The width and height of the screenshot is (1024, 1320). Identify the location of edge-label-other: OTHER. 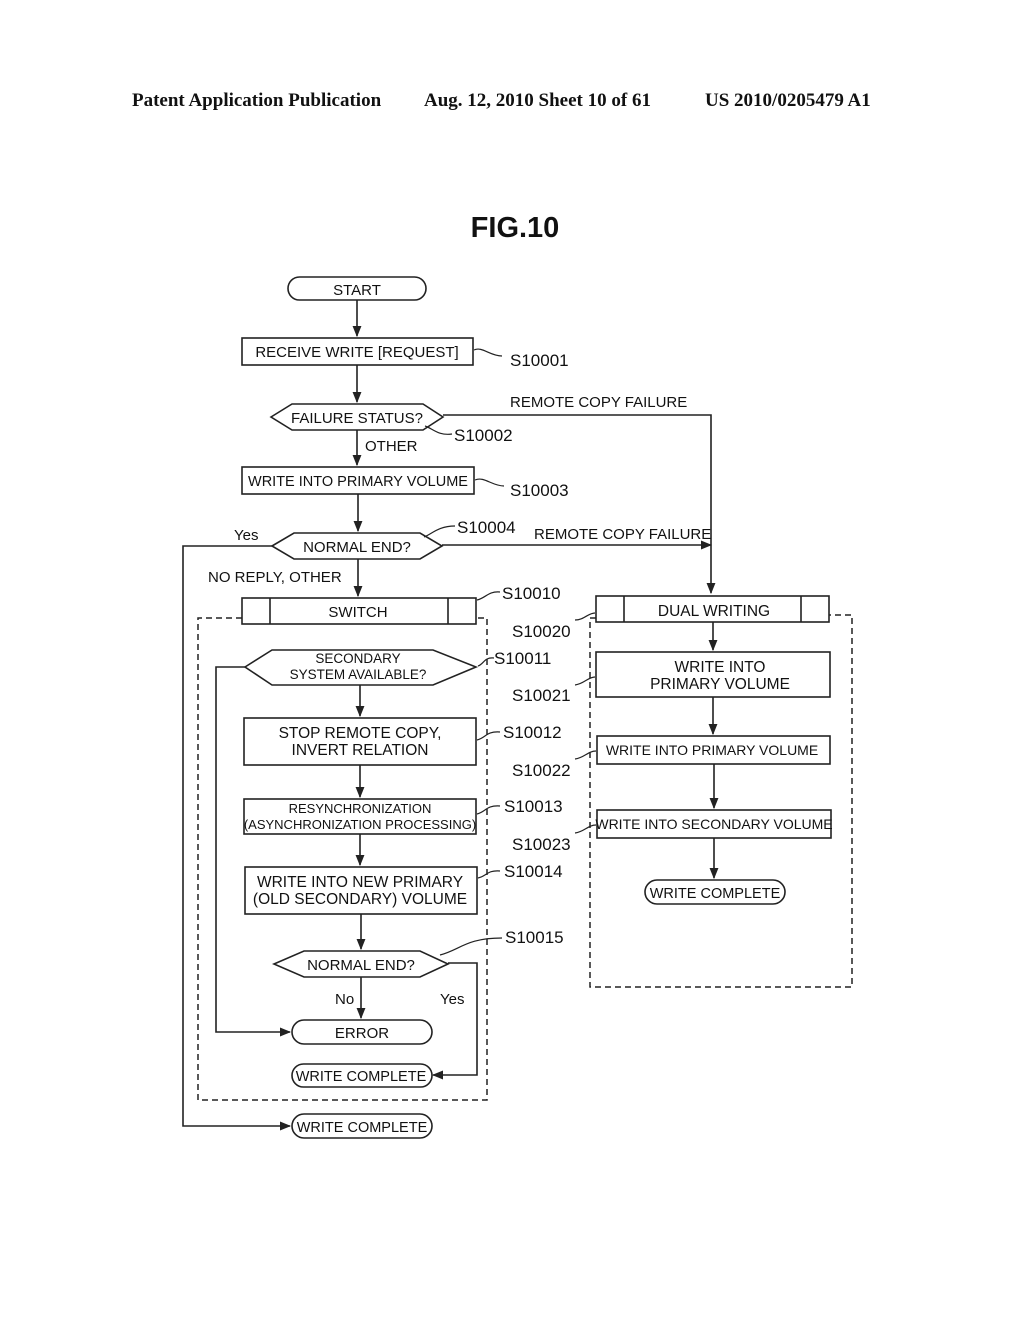
(391, 446).